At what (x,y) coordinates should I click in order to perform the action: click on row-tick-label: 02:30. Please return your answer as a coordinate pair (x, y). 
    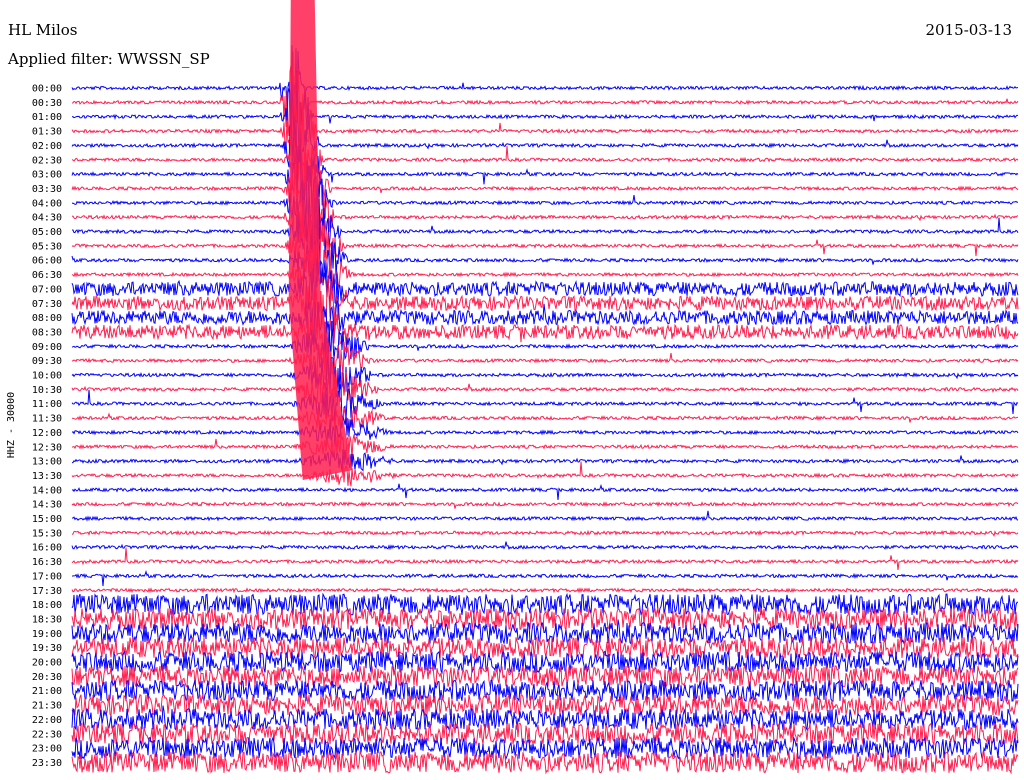
    Looking at the image, I should click on (47, 160).